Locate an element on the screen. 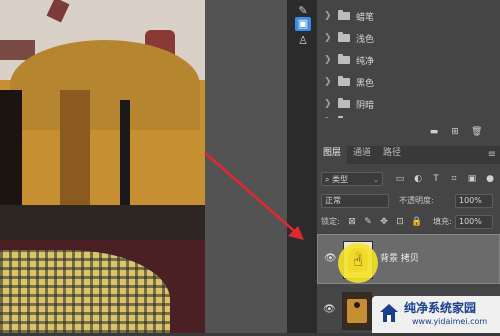  fill-value: 100% is located at coordinates (470, 221).